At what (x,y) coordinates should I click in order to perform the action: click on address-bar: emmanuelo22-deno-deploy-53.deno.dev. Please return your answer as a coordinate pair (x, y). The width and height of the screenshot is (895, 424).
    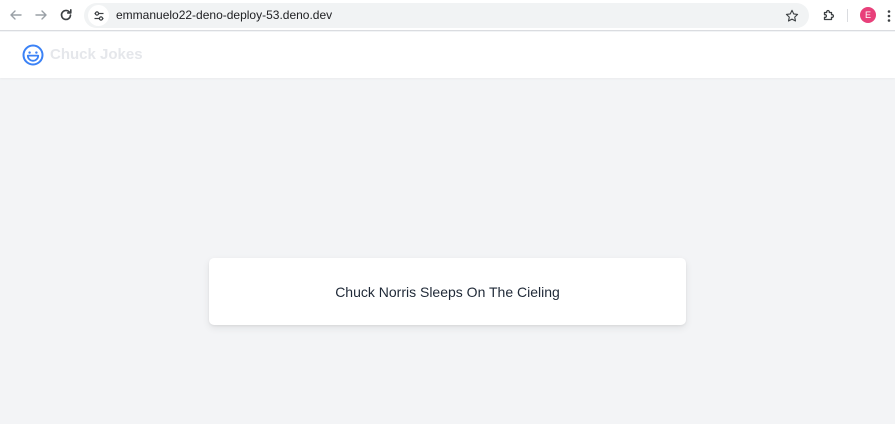
    Looking at the image, I should click on (446, 15).